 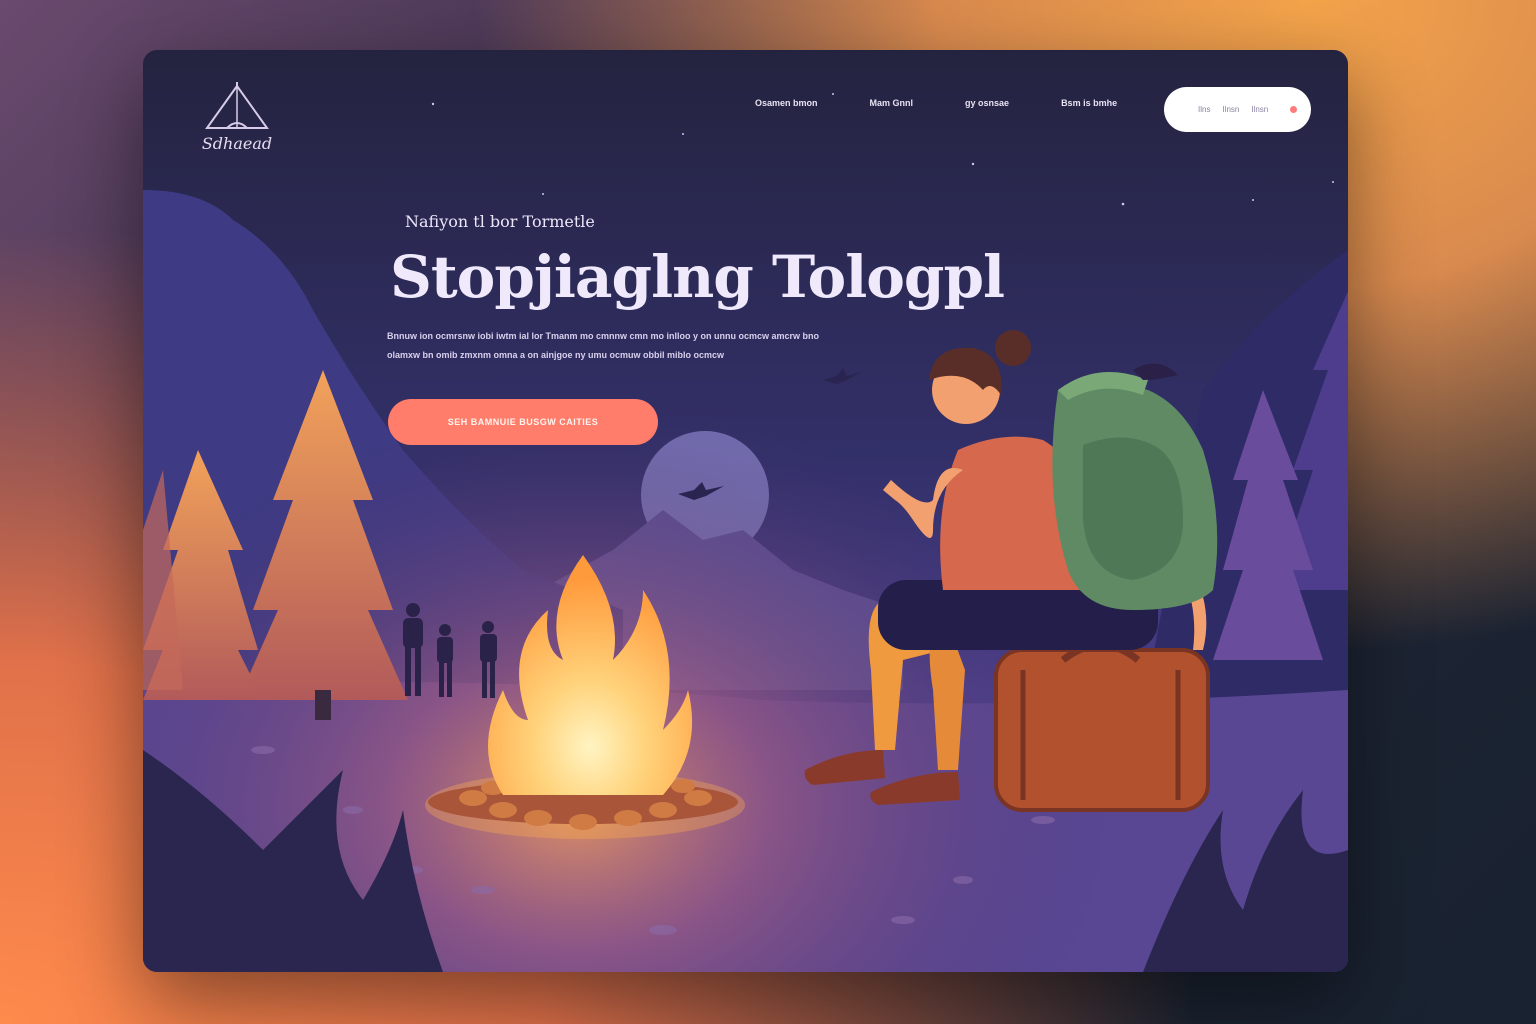 I want to click on nav-item-2: Mam Gnnl, so click(x=892, y=103).